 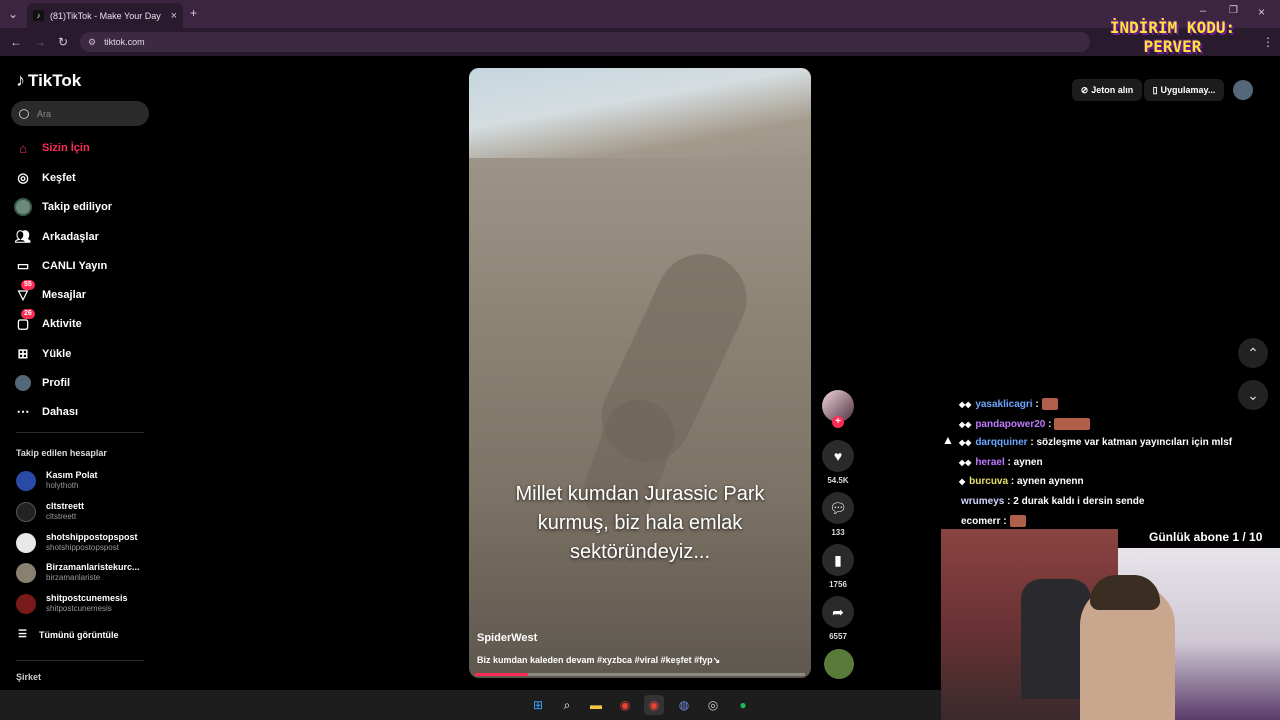 I want to click on comment-count: 133, so click(x=838, y=532).